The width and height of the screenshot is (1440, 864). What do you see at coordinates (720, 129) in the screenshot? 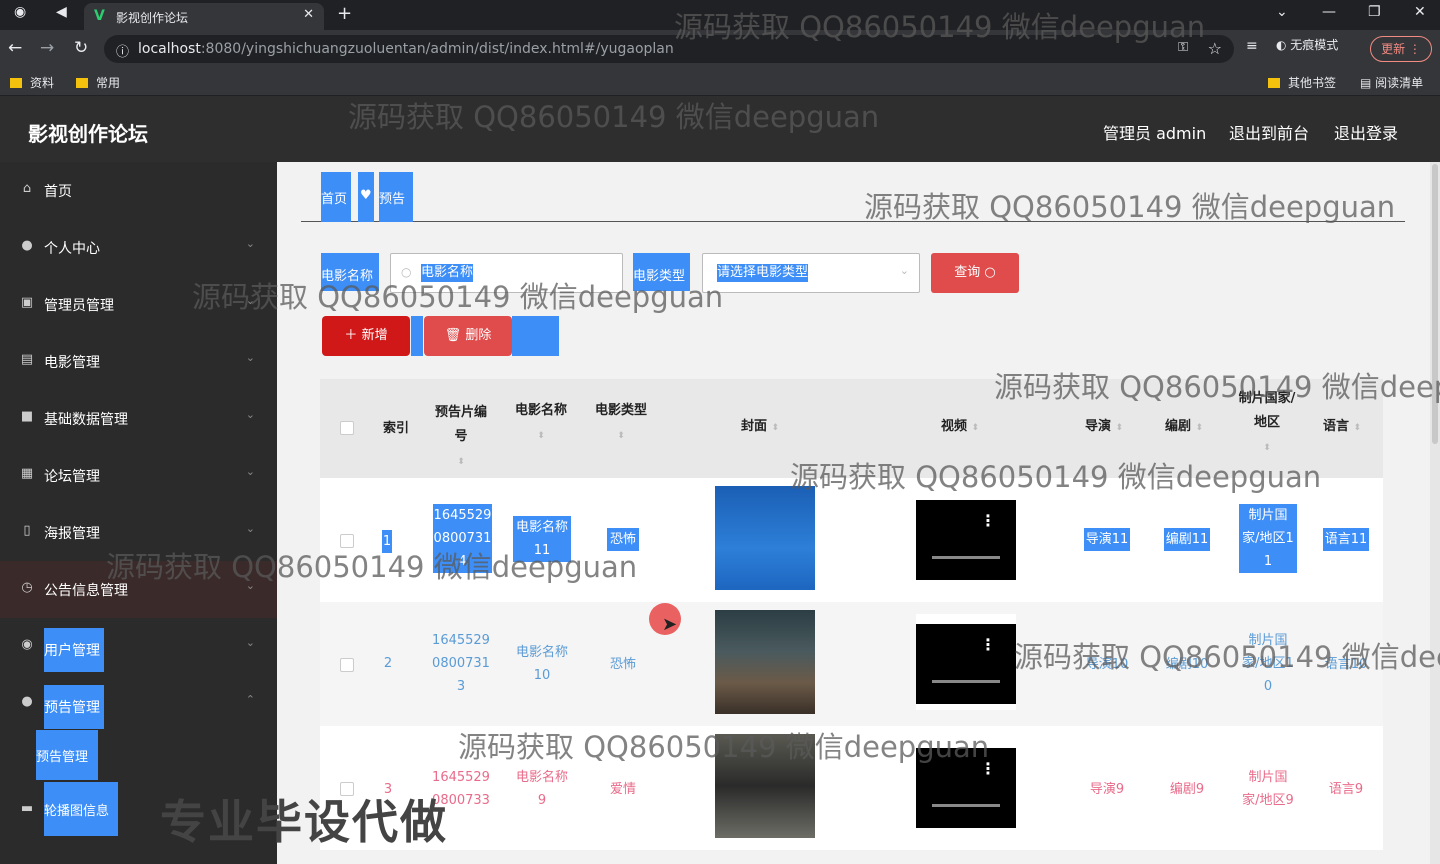
I see `app-header: 影视创作论坛 管理员 admin 退出到前台 退出登录` at bounding box center [720, 129].